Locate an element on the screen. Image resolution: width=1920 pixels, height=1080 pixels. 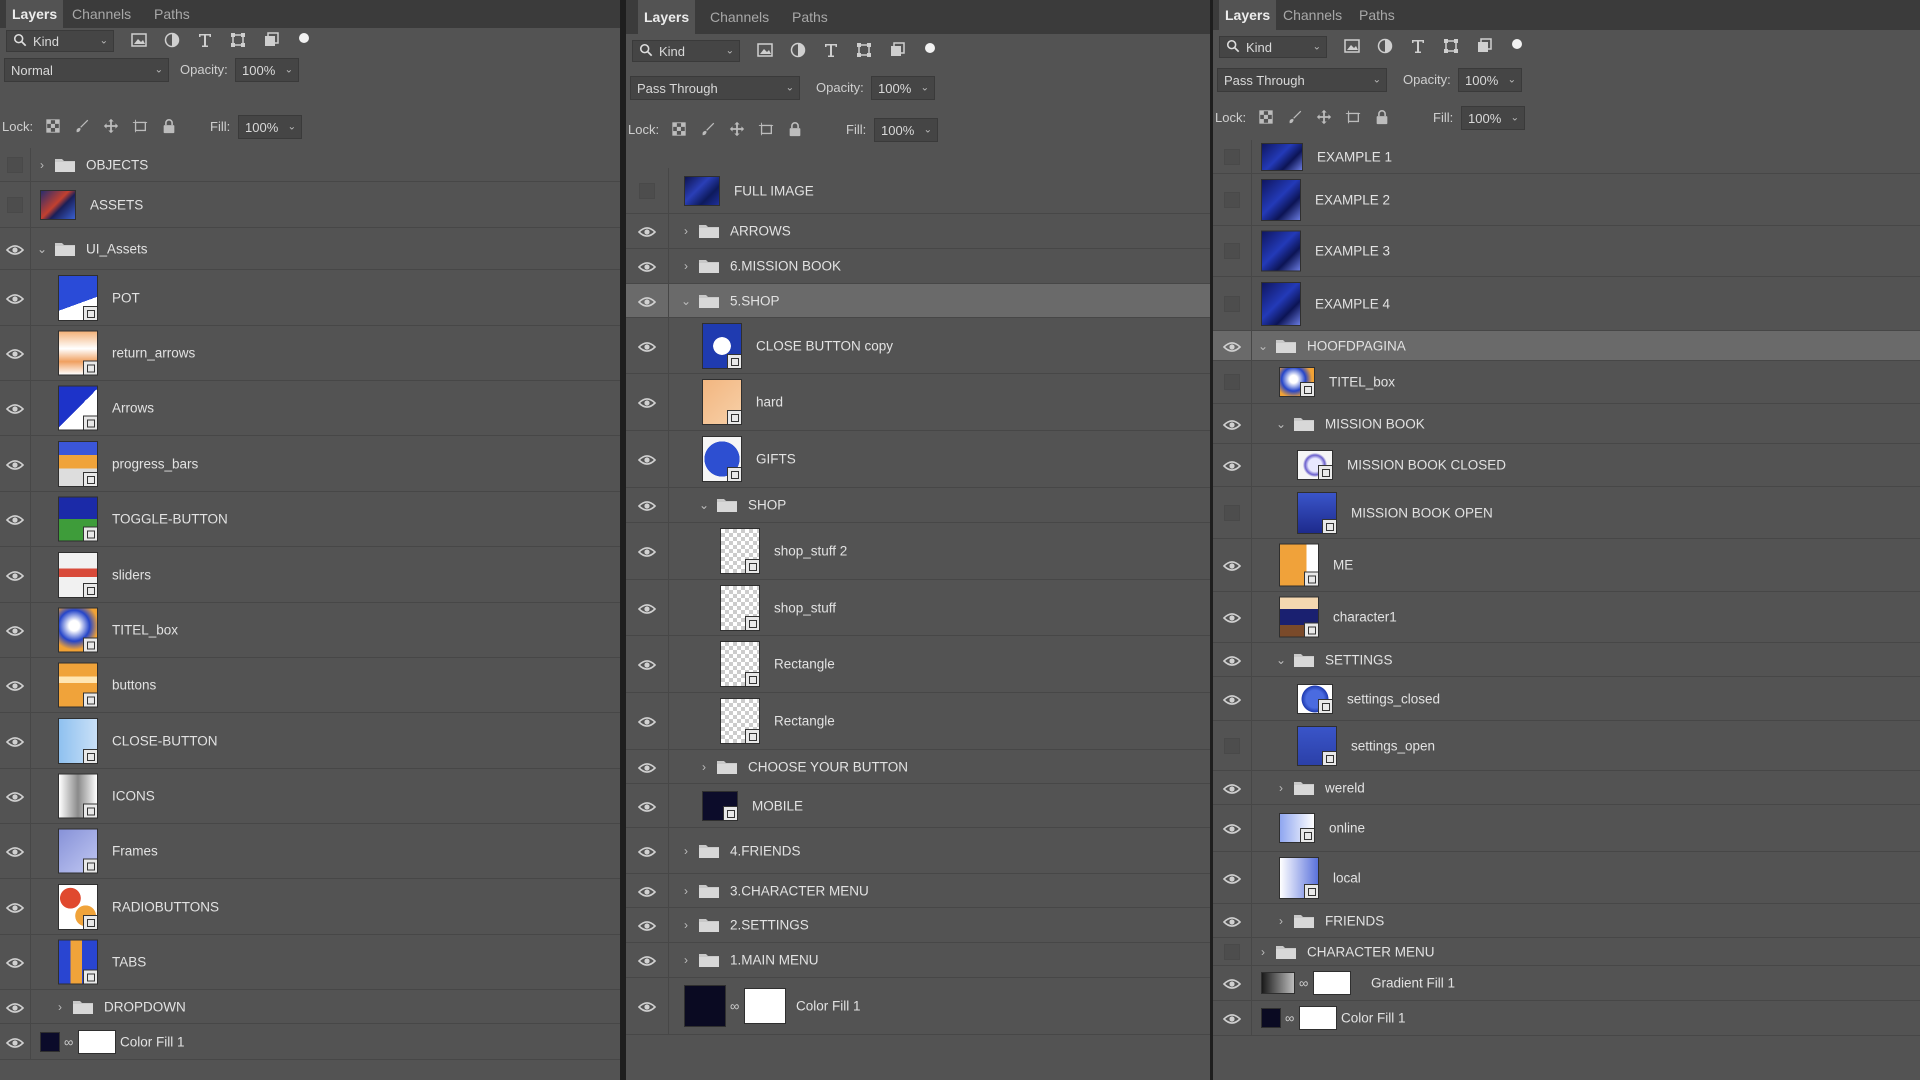
image-filter-icon is located at coordinates (765, 50).